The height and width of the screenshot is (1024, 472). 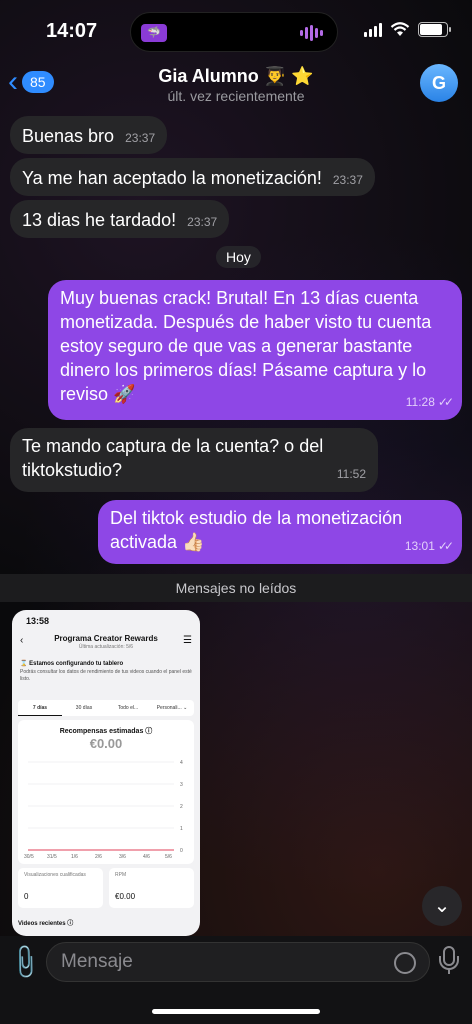 What do you see at coordinates (236, 96) in the screenshot?
I see `last-seen-status: últ. vez recientemente` at bounding box center [236, 96].